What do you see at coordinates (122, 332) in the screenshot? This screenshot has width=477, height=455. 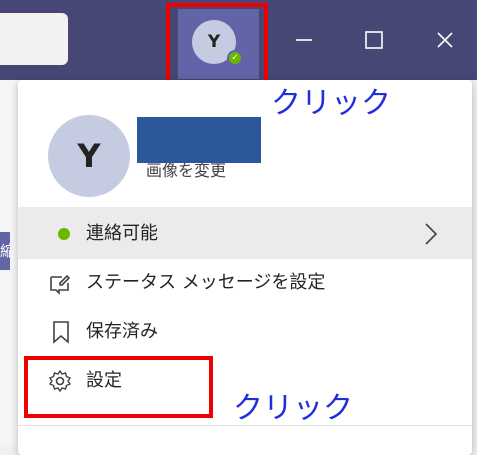 I see `menu-item-saved: 保存済み` at bounding box center [122, 332].